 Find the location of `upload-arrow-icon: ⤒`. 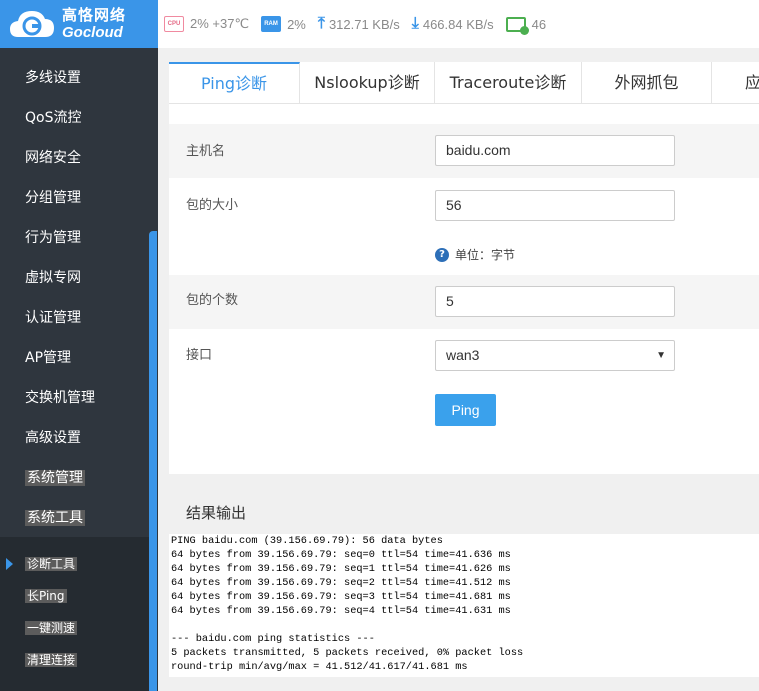

upload-arrow-icon: ⤒ is located at coordinates (321, 23).